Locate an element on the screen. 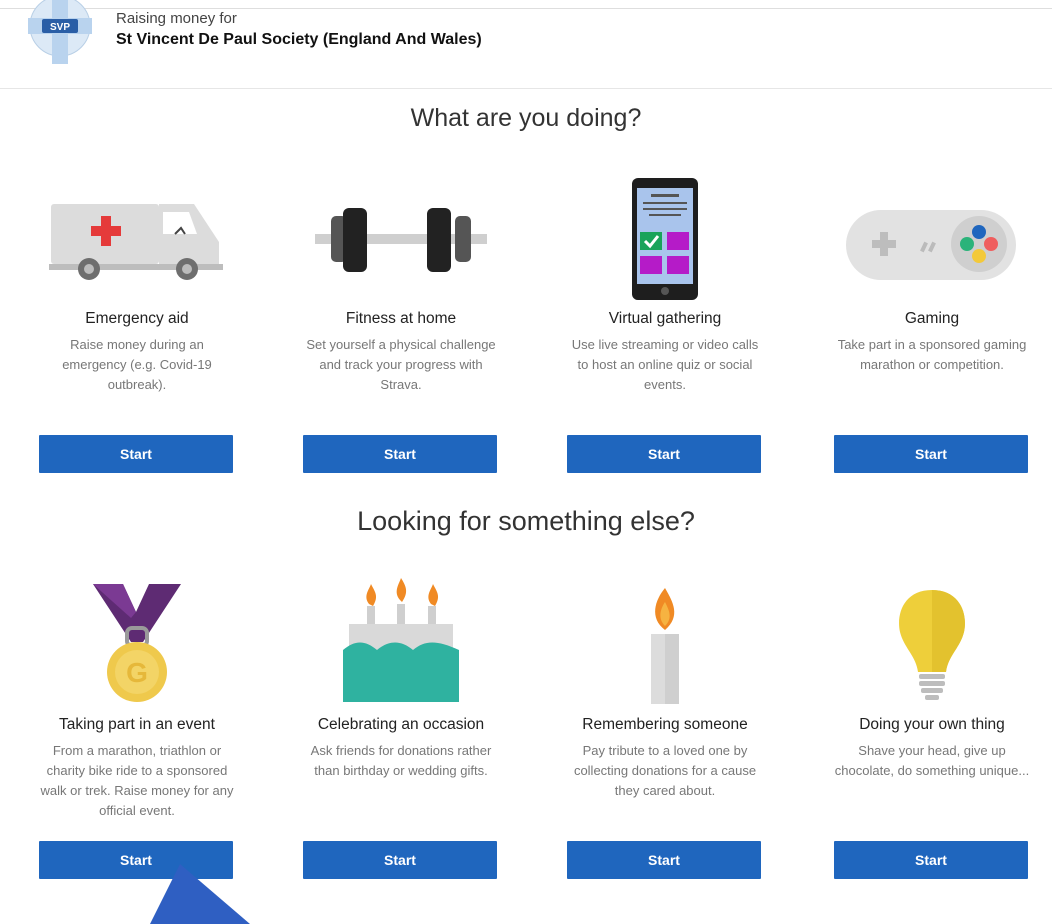 The height and width of the screenshot is (924, 1052). start-button-emergency-aid: Start is located at coordinates (136, 454).